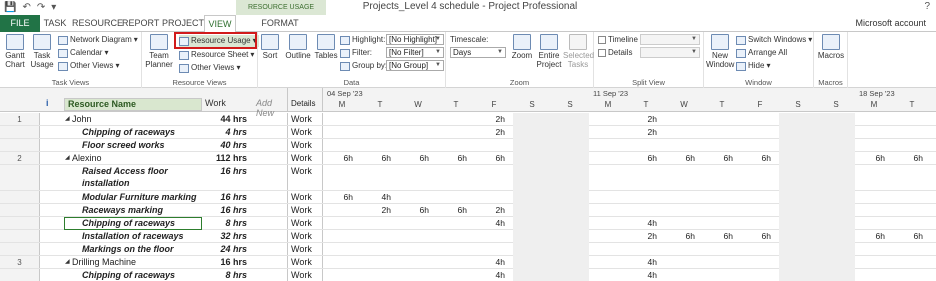 Image resolution: width=936 pixels, height=281 pixels. I want to click on resource-other-views-button: Other Views ▾, so click(209, 68).